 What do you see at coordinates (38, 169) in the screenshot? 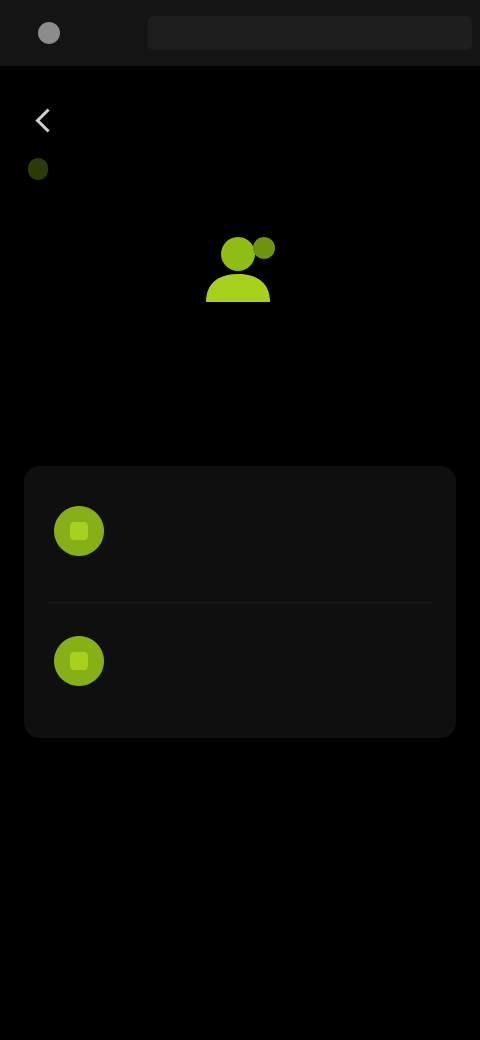
I see `filter-chip` at bounding box center [38, 169].